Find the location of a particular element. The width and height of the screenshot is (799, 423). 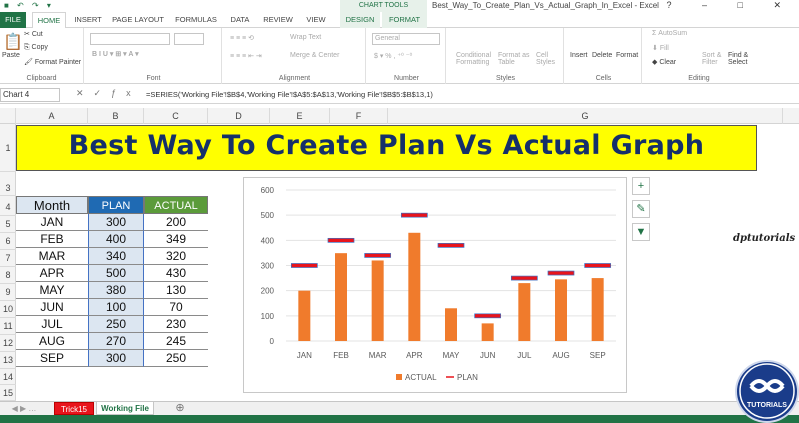

sheet-tab-working-file: Working File is located at coordinates (125, 408).